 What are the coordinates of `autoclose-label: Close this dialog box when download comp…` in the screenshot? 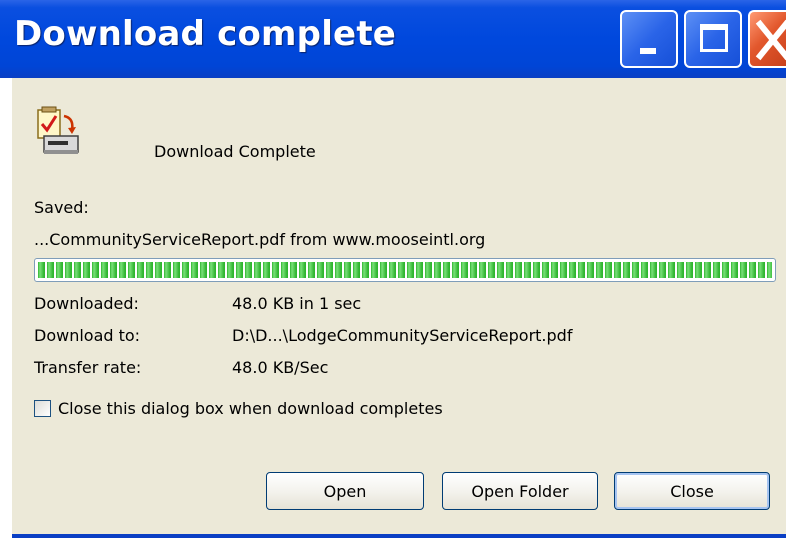 It's located at (250, 408).